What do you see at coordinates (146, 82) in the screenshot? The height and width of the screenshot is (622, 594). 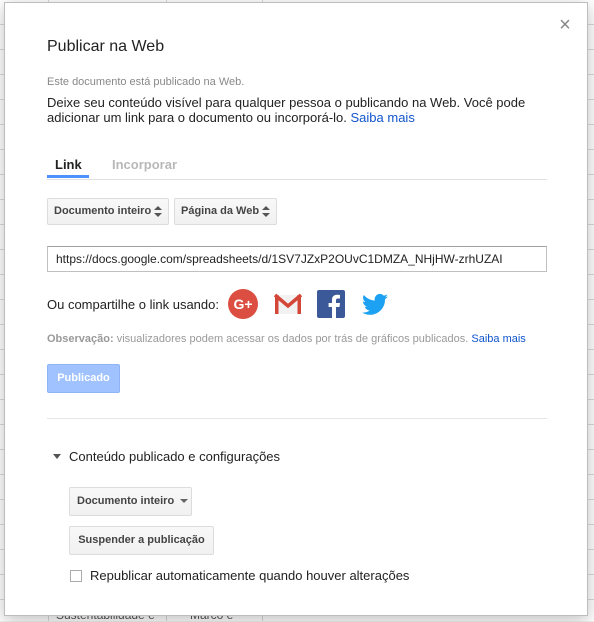 I see `publish-status-text: Este documento está publicado na Web.` at bounding box center [146, 82].